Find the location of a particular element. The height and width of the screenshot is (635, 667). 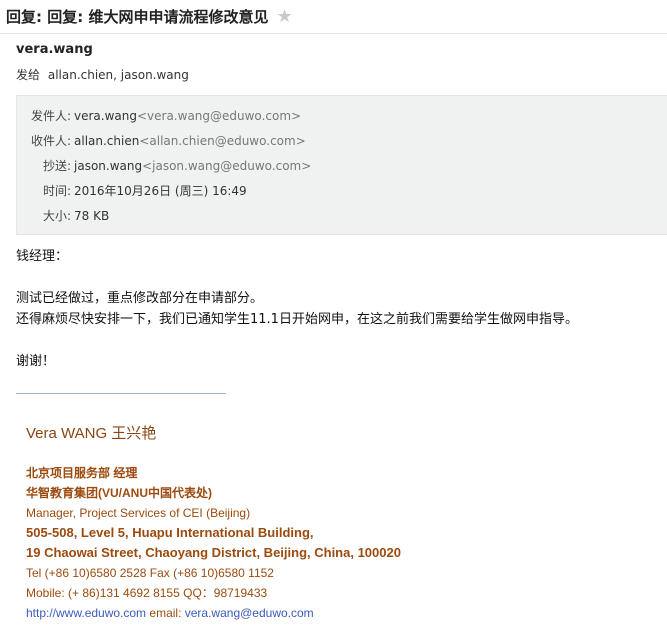

recipients-label: 发给 is located at coordinates (28, 75).